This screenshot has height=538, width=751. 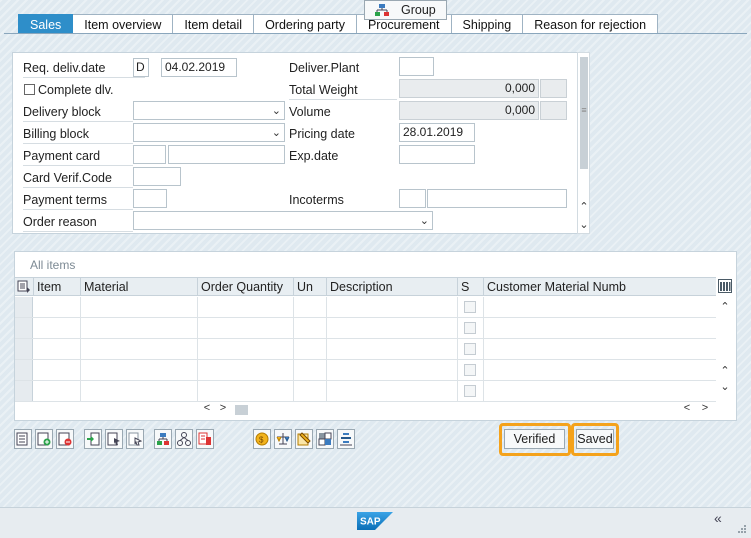 What do you see at coordinates (497, 198) in the screenshot?
I see `incoterms-location-field` at bounding box center [497, 198].